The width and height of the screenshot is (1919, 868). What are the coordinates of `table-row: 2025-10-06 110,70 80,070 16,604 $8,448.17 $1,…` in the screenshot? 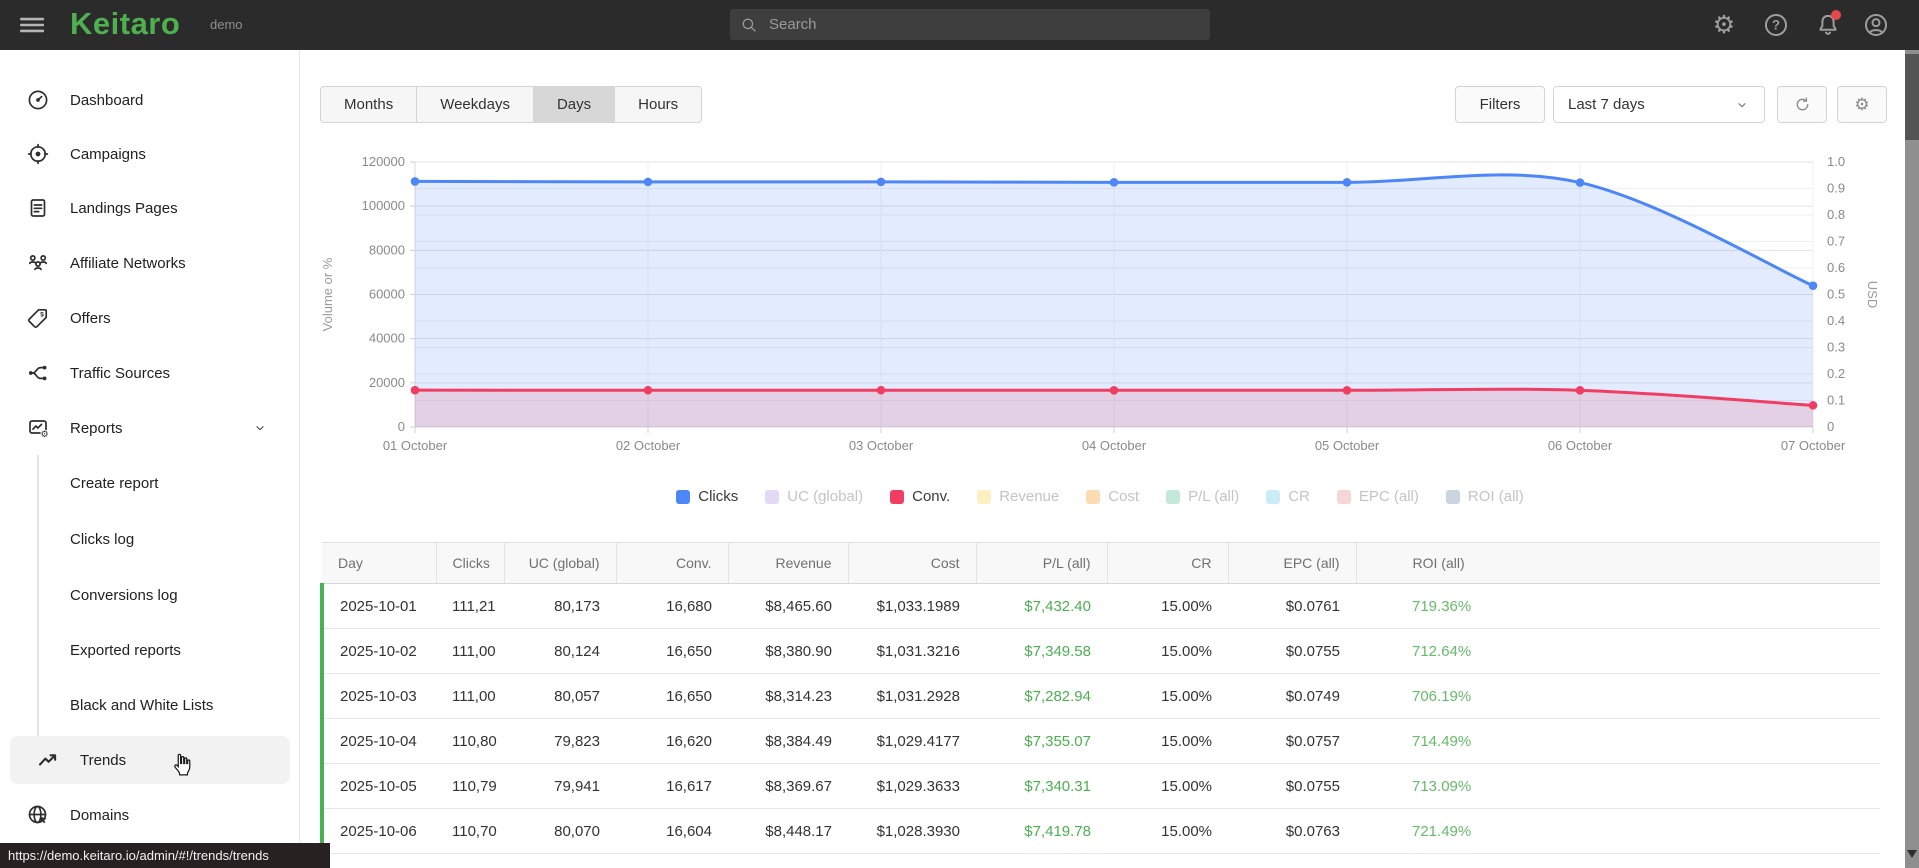 It's located at (1100, 831).